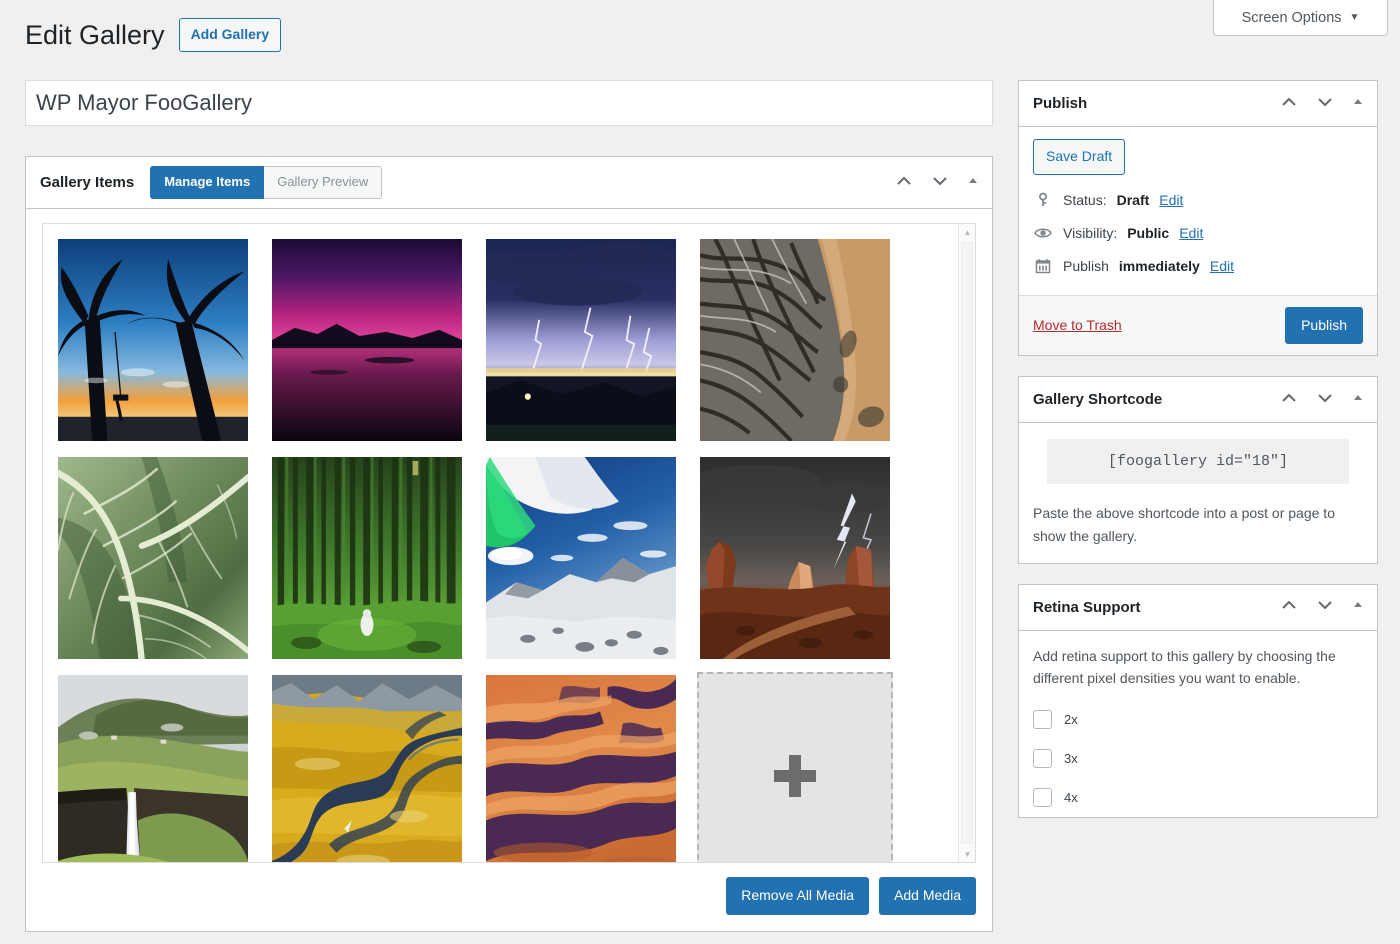 The height and width of the screenshot is (944, 1400). What do you see at coordinates (1087, 607) in the screenshot?
I see `retina-heading: Retina Support` at bounding box center [1087, 607].